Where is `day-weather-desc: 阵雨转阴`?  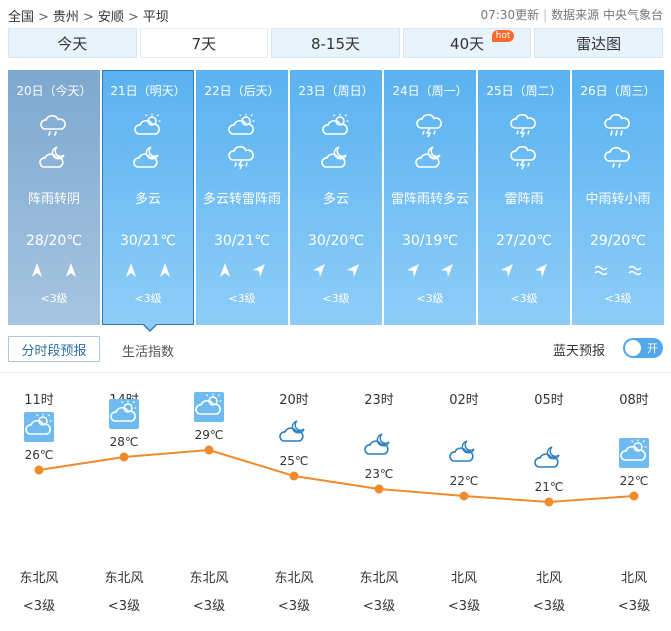
day-weather-desc: 阵雨转阴 is located at coordinates (53, 199).